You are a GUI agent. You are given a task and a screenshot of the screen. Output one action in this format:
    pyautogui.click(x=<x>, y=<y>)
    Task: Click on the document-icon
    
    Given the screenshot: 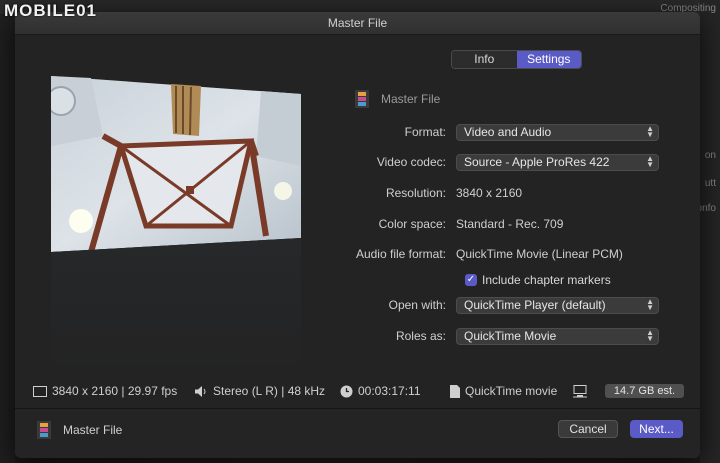 What is the action you would take?
    pyautogui.click(x=455, y=391)
    